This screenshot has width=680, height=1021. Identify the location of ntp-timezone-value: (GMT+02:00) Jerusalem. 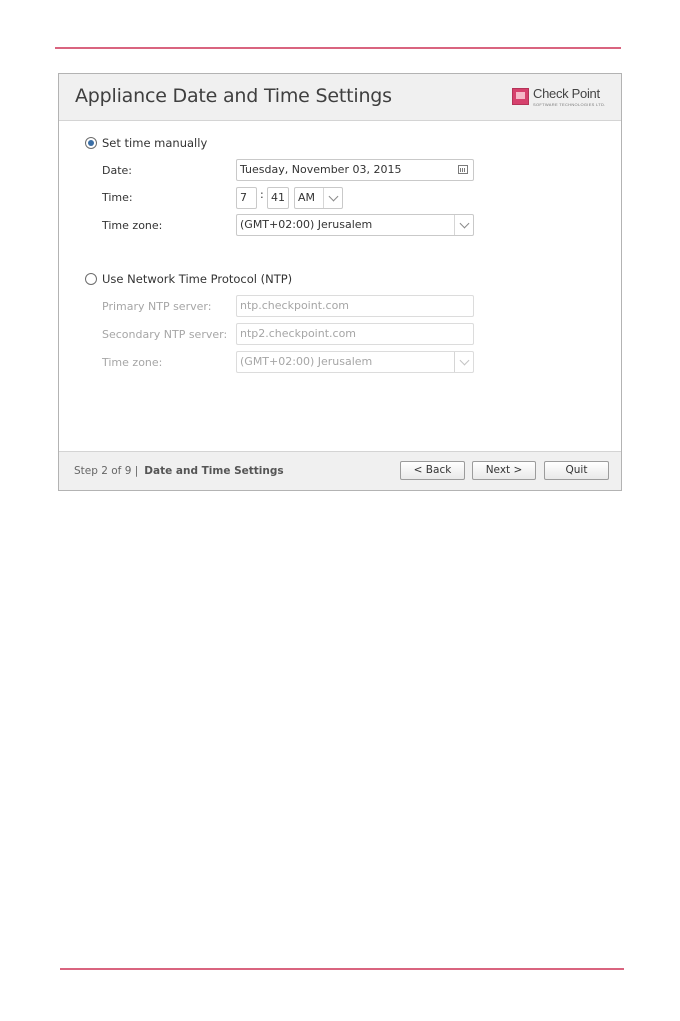
(306, 361).